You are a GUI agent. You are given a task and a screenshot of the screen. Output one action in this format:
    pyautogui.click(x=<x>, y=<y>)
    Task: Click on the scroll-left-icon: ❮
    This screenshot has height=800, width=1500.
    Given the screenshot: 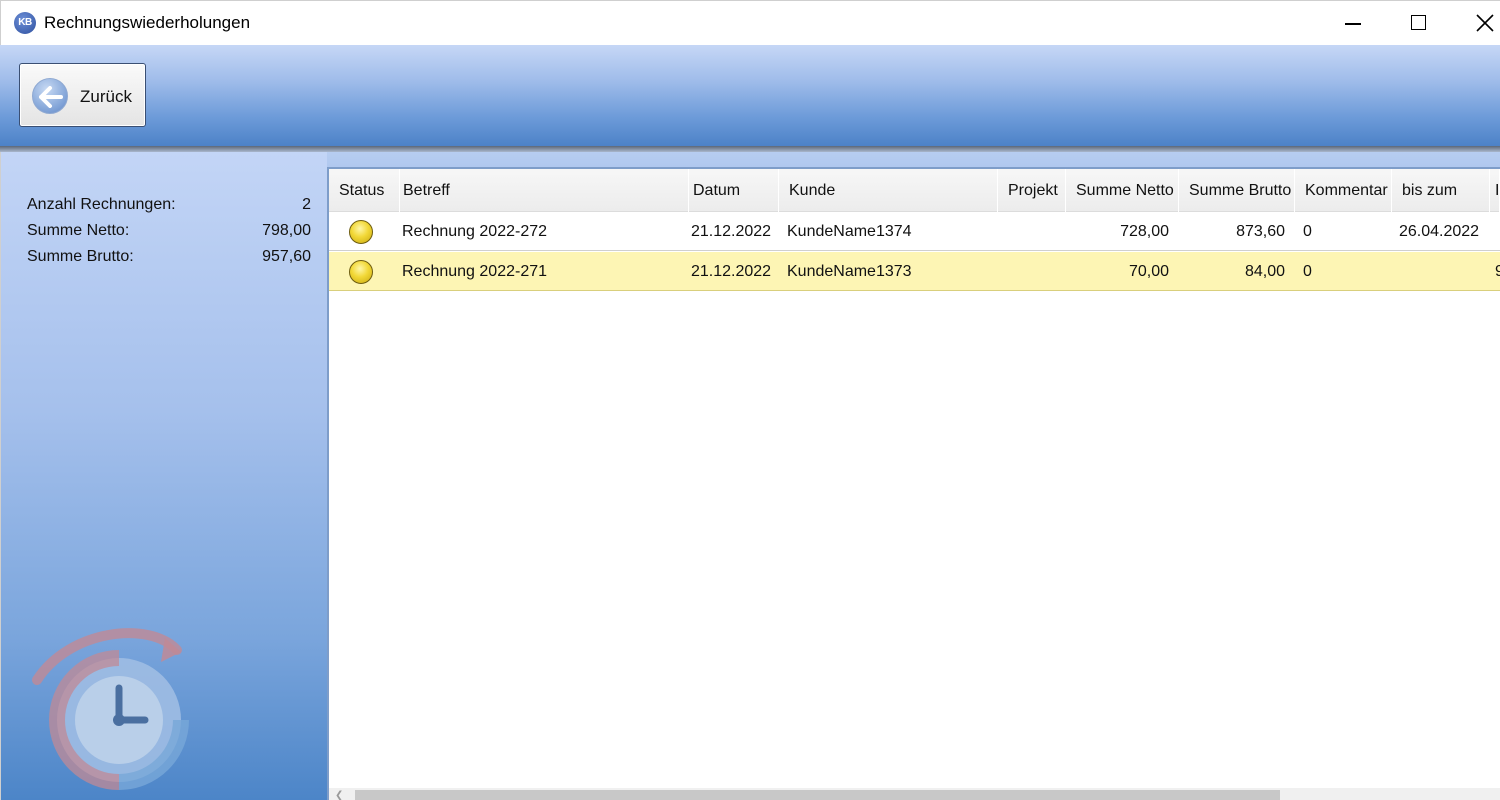 What is the action you would take?
    pyautogui.click(x=339, y=795)
    